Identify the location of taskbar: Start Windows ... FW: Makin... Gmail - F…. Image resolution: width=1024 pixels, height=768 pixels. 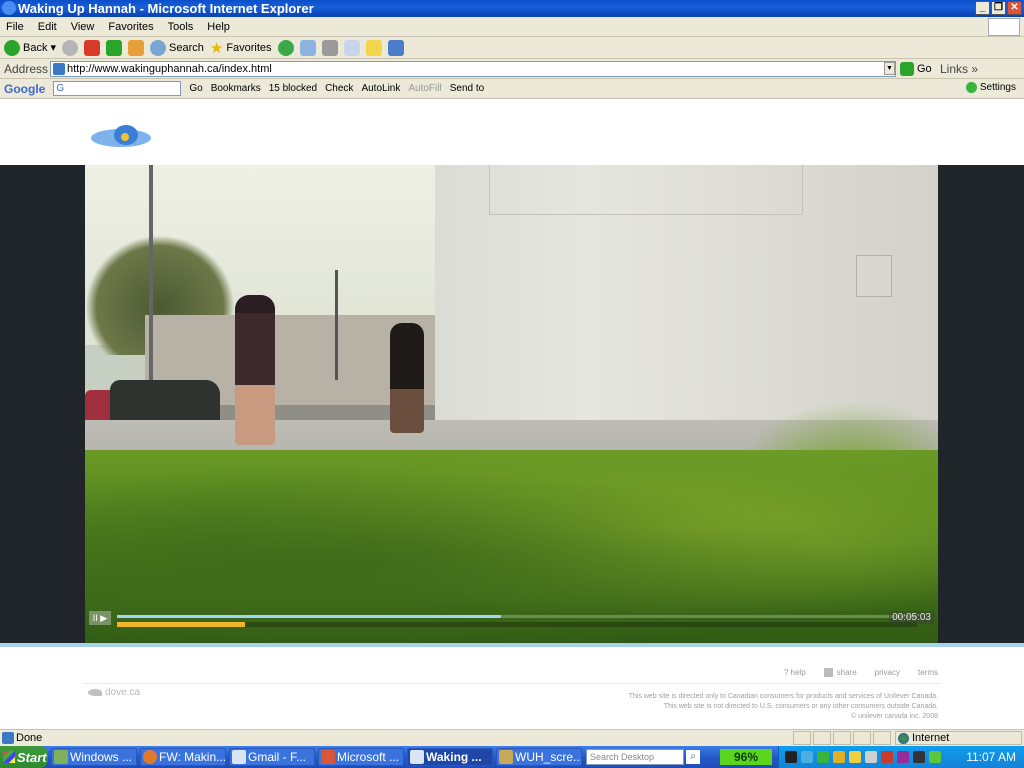
(512, 757).